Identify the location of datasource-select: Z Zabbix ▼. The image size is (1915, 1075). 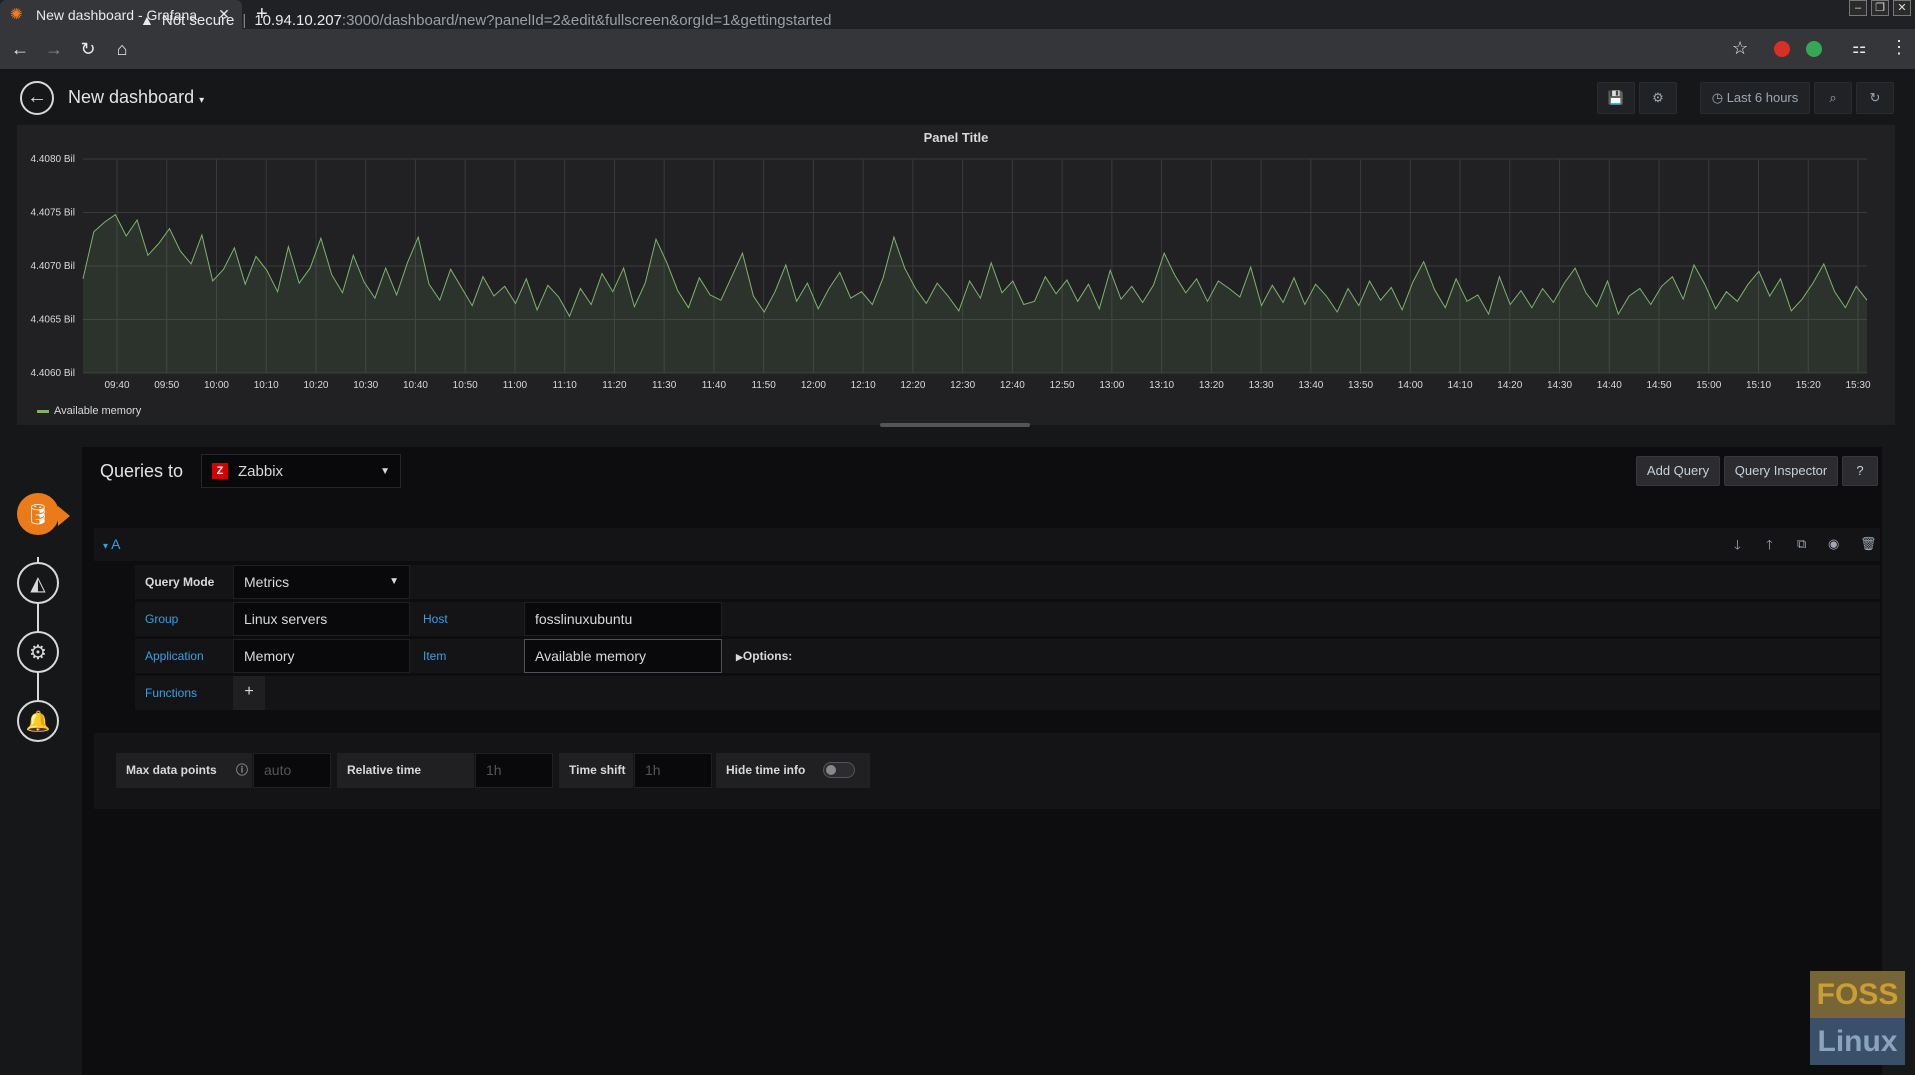
(301, 471).